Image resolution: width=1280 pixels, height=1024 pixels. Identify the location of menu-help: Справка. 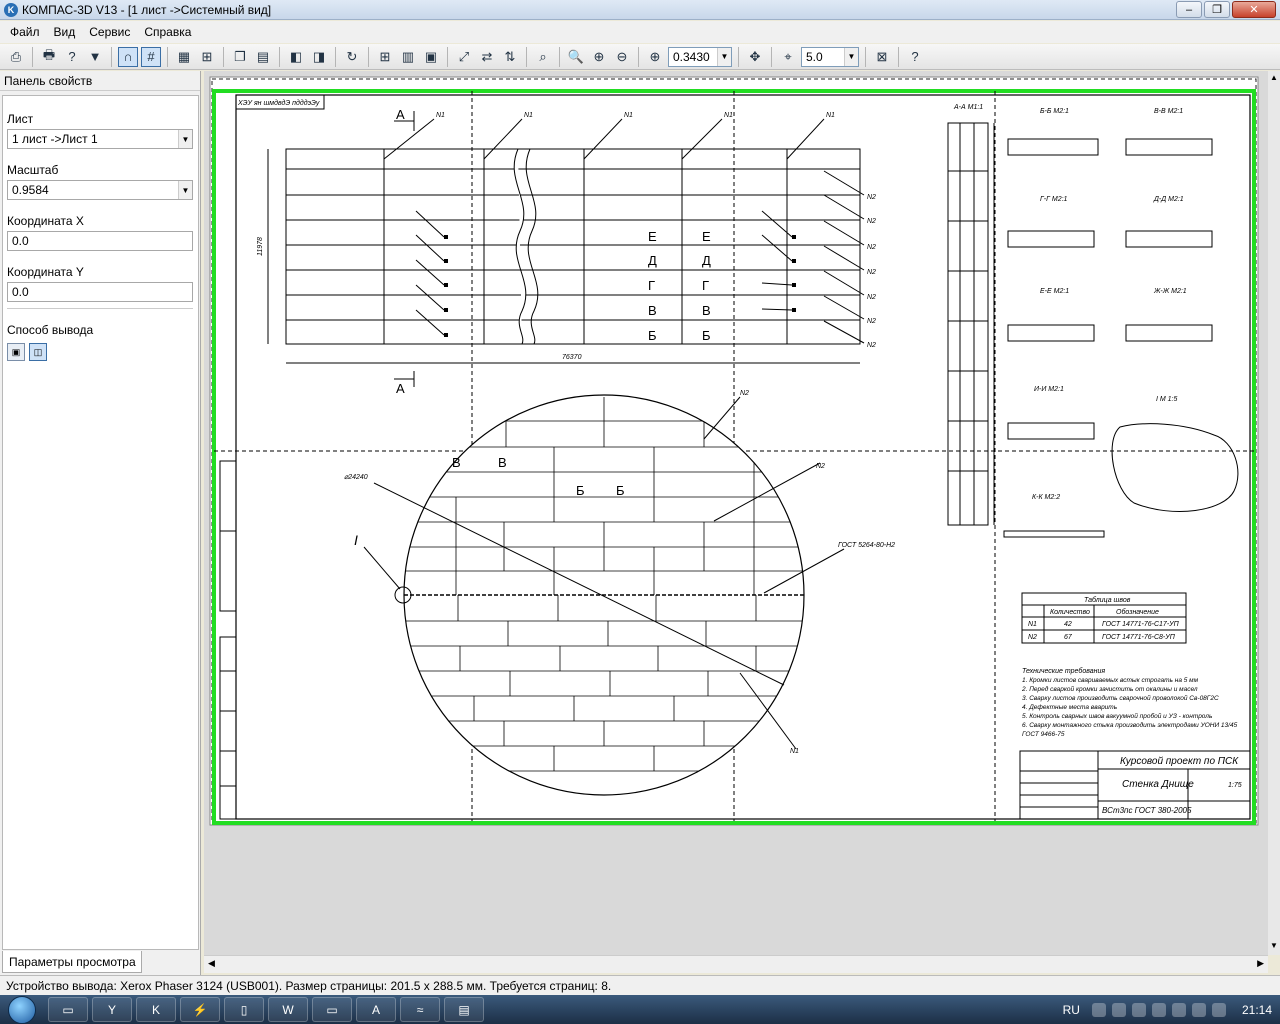
(167, 32).